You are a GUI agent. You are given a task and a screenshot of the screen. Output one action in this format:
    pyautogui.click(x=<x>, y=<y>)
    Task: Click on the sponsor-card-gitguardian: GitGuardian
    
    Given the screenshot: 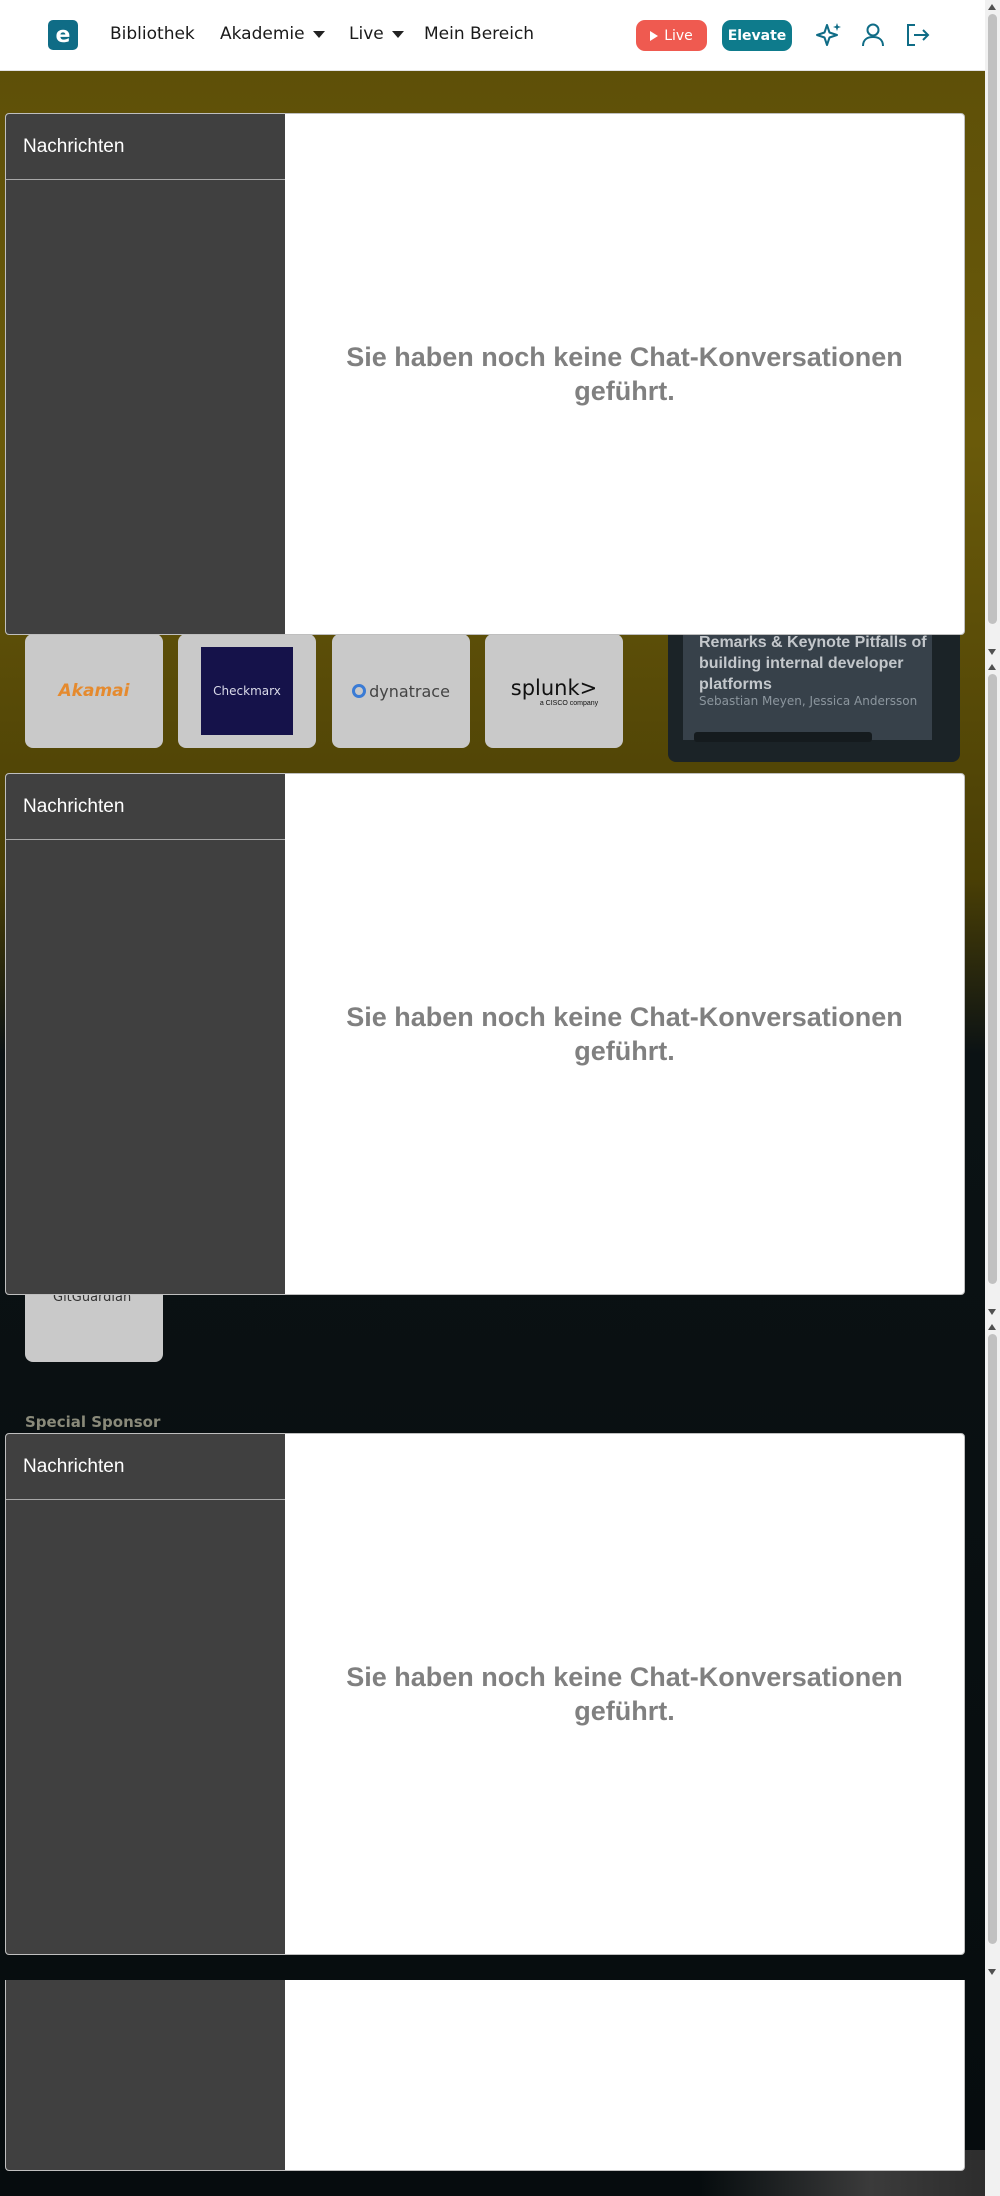 What is the action you would take?
    pyautogui.click(x=94, y=1326)
    